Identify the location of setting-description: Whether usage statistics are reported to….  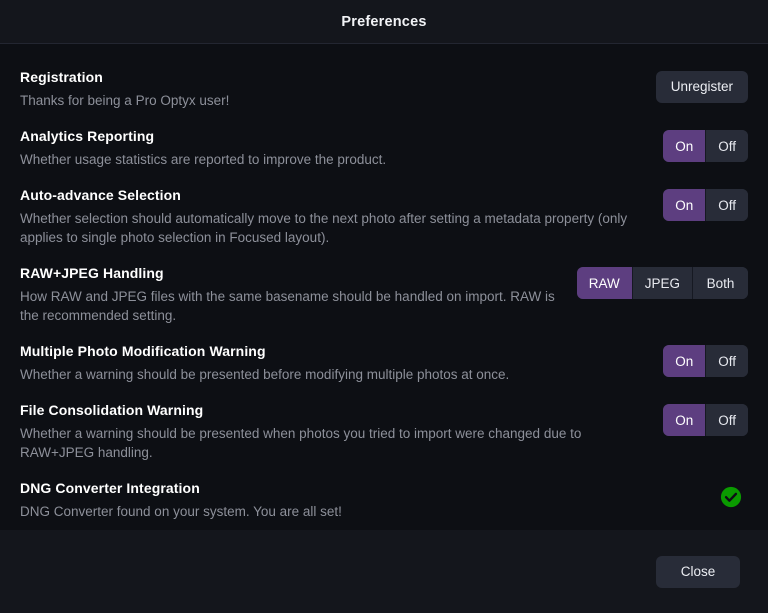
(203, 159).